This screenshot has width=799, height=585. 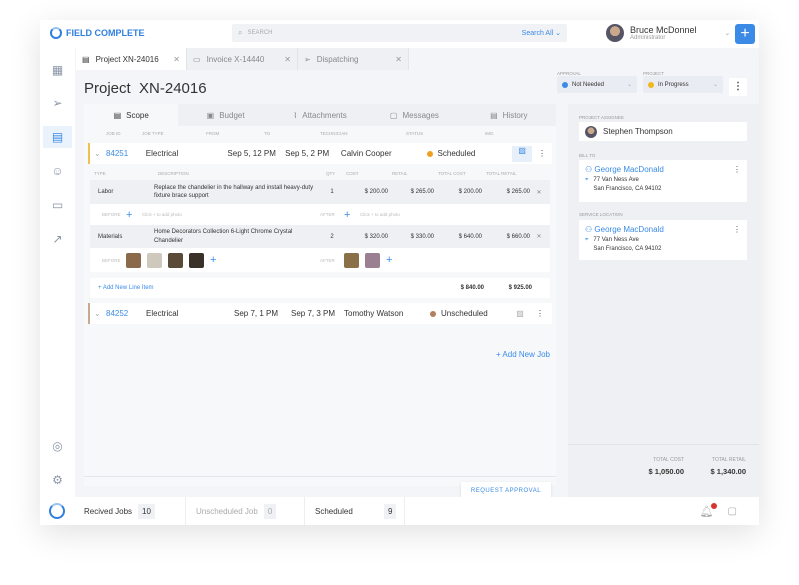 What do you see at coordinates (263, 288) in the screenshot?
I see `add-line-item-link: + Add New Line Item` at bounding box center [263, 288].